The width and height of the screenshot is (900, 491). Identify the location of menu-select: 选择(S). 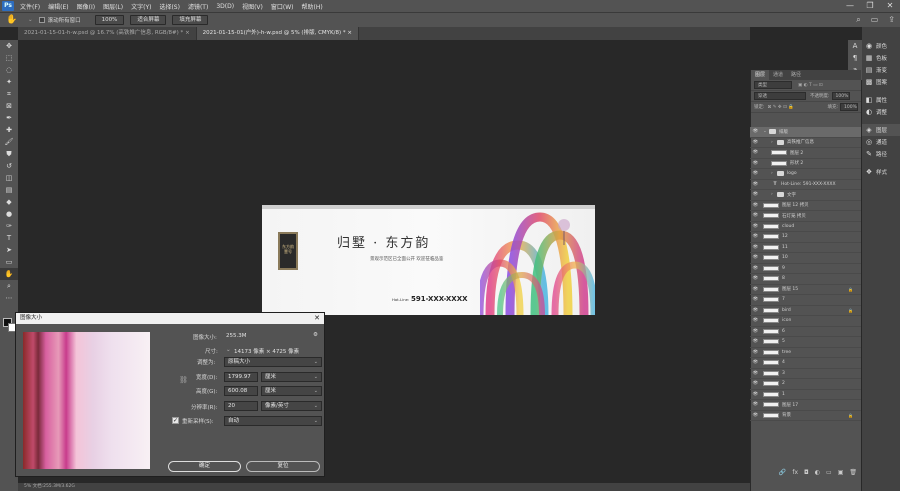
(169, 6).